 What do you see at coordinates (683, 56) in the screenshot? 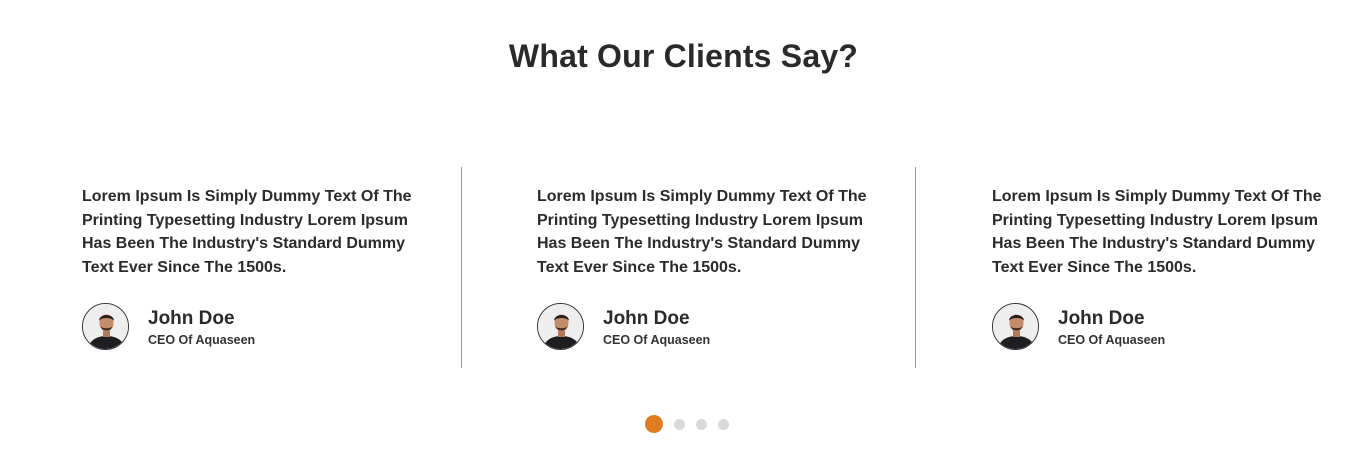
I see `section-title: What Our Clients Say?` at bounding box center [683, 56].